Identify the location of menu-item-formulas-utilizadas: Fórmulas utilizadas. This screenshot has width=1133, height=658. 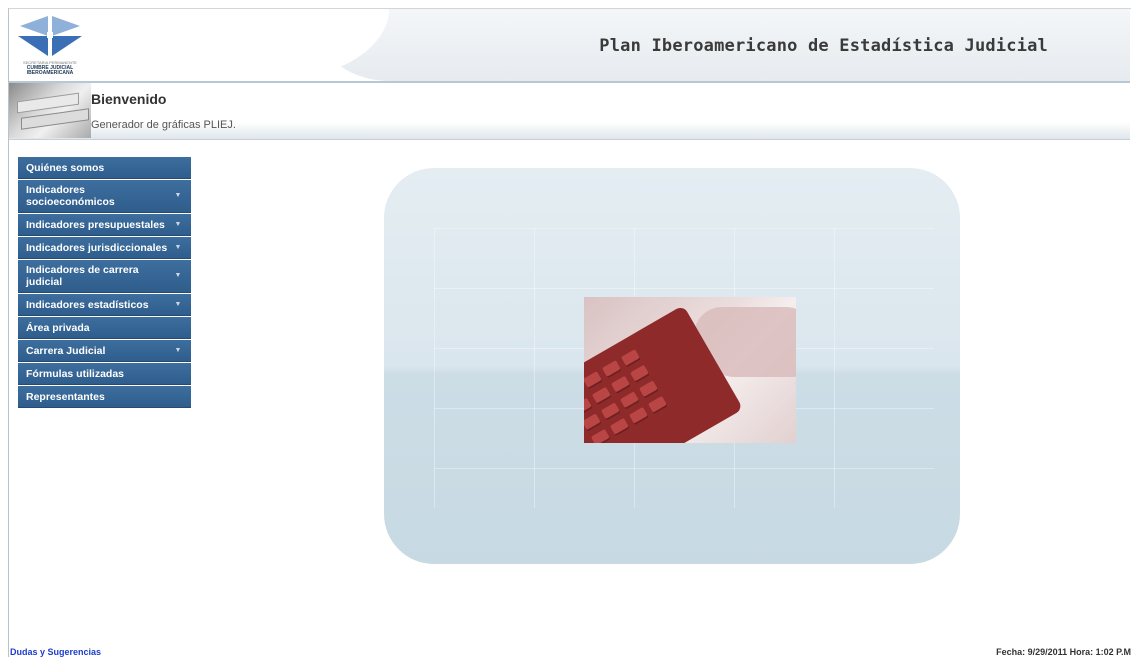
(104, 374).